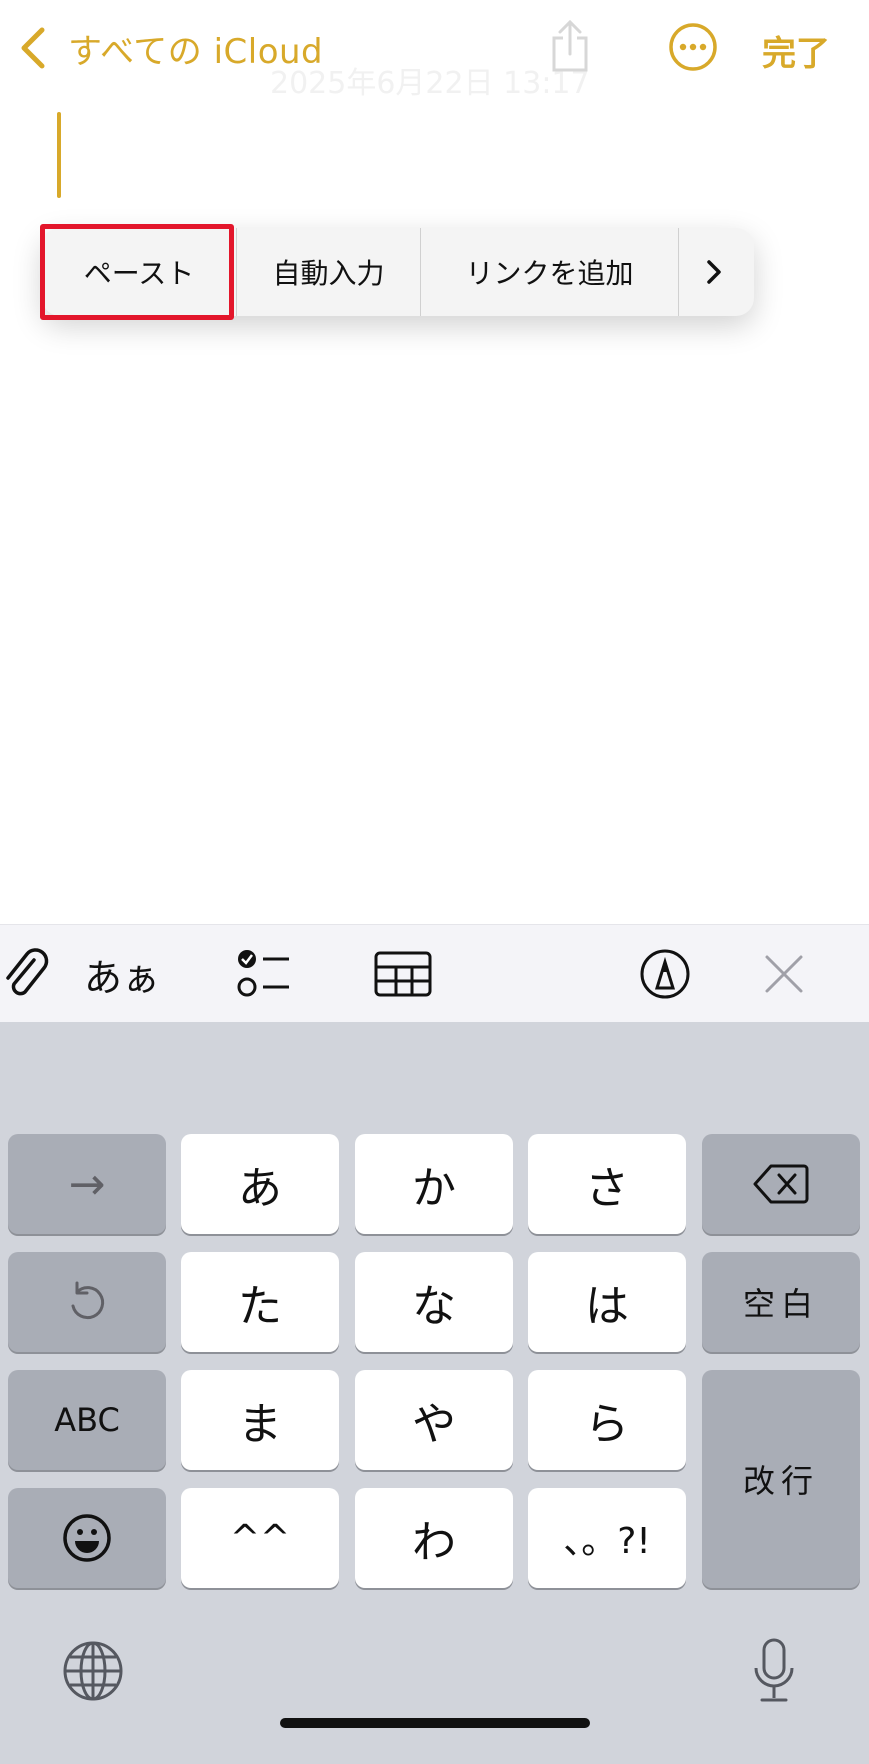 This screenshot has height=1764, width=869. I want to click on abc-key: ABC, so click(87, 1420).